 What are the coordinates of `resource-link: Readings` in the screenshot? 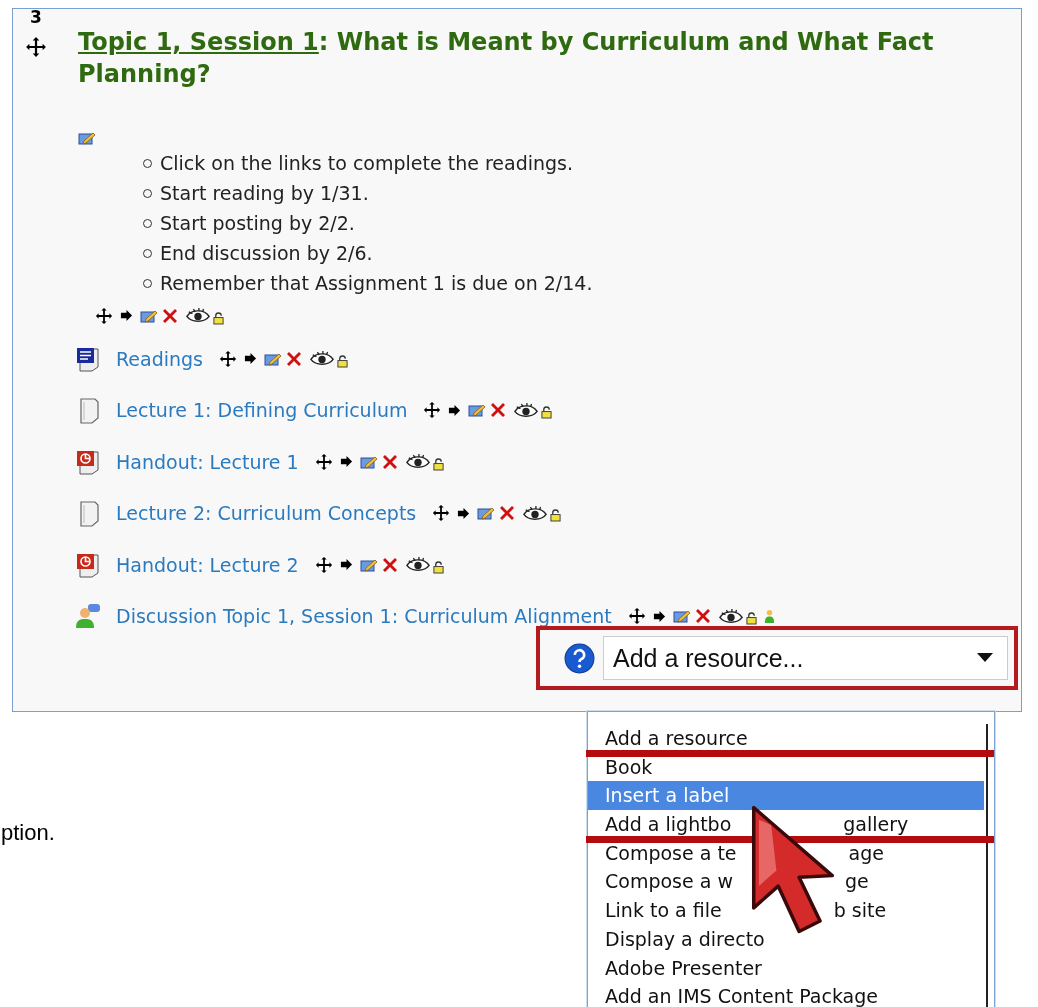 It's located at (160, 358).